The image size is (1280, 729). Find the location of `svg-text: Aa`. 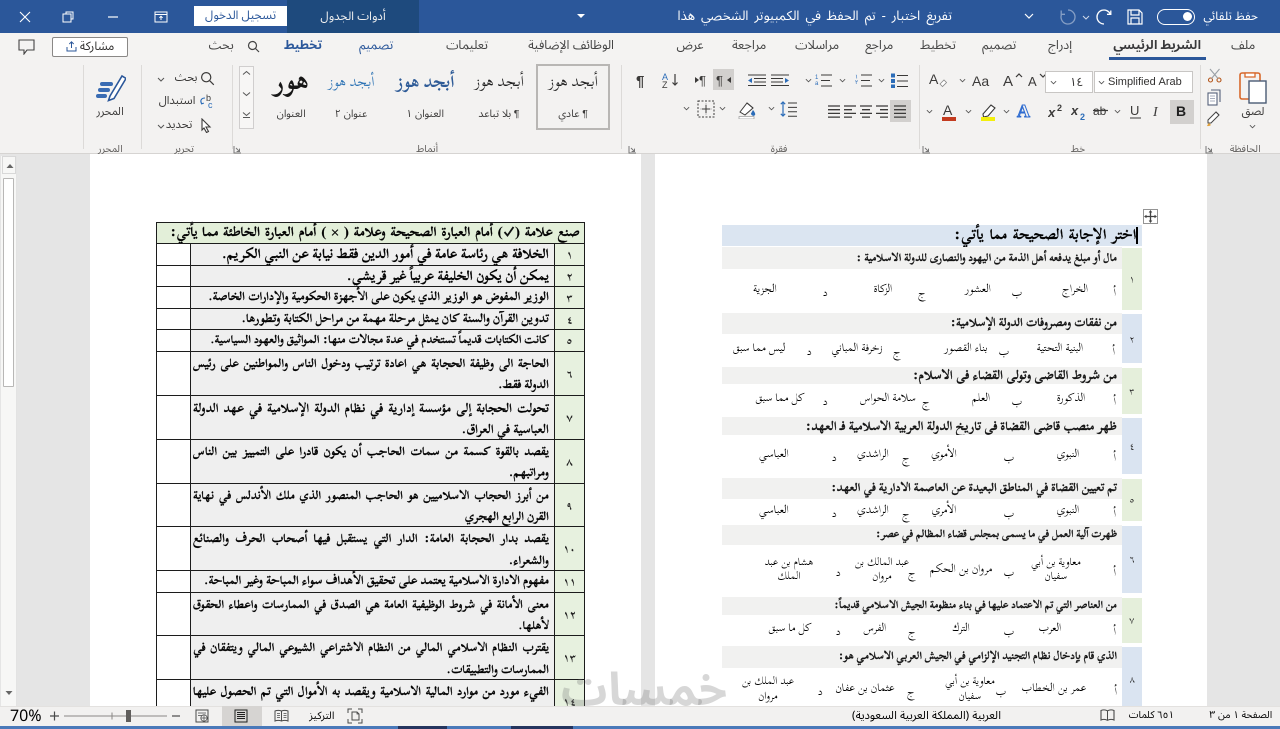

svg-text: Aa is located at coordinates (980, 80).